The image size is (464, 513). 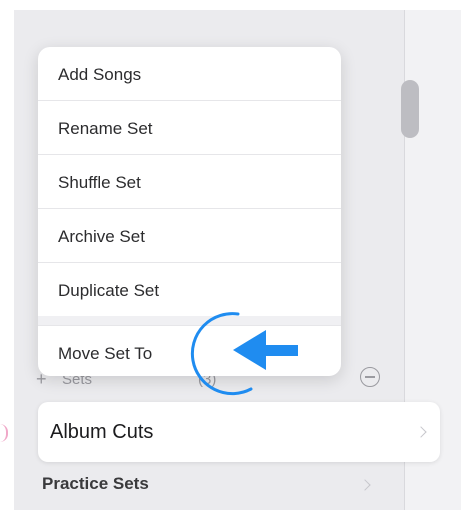 What do you see at coordinates (265, 350) in the screenshot?
I see `arrow-left-icon` at bounding box center [265, 350].